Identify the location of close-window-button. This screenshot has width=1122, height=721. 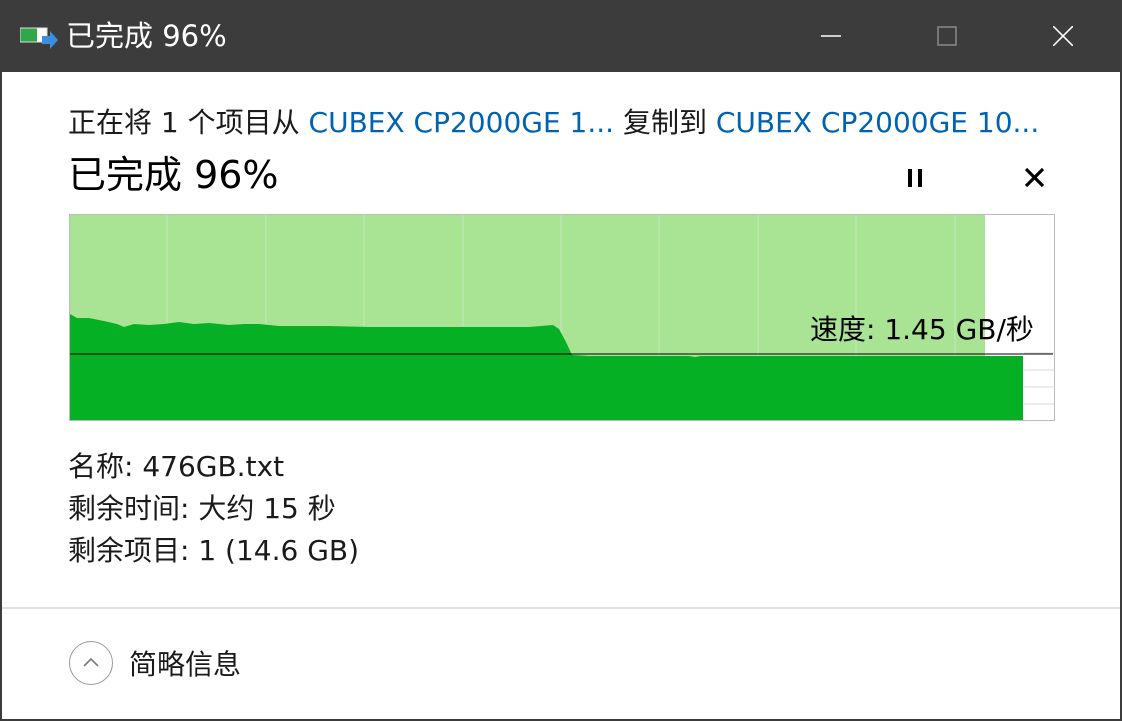
(1062, 36).